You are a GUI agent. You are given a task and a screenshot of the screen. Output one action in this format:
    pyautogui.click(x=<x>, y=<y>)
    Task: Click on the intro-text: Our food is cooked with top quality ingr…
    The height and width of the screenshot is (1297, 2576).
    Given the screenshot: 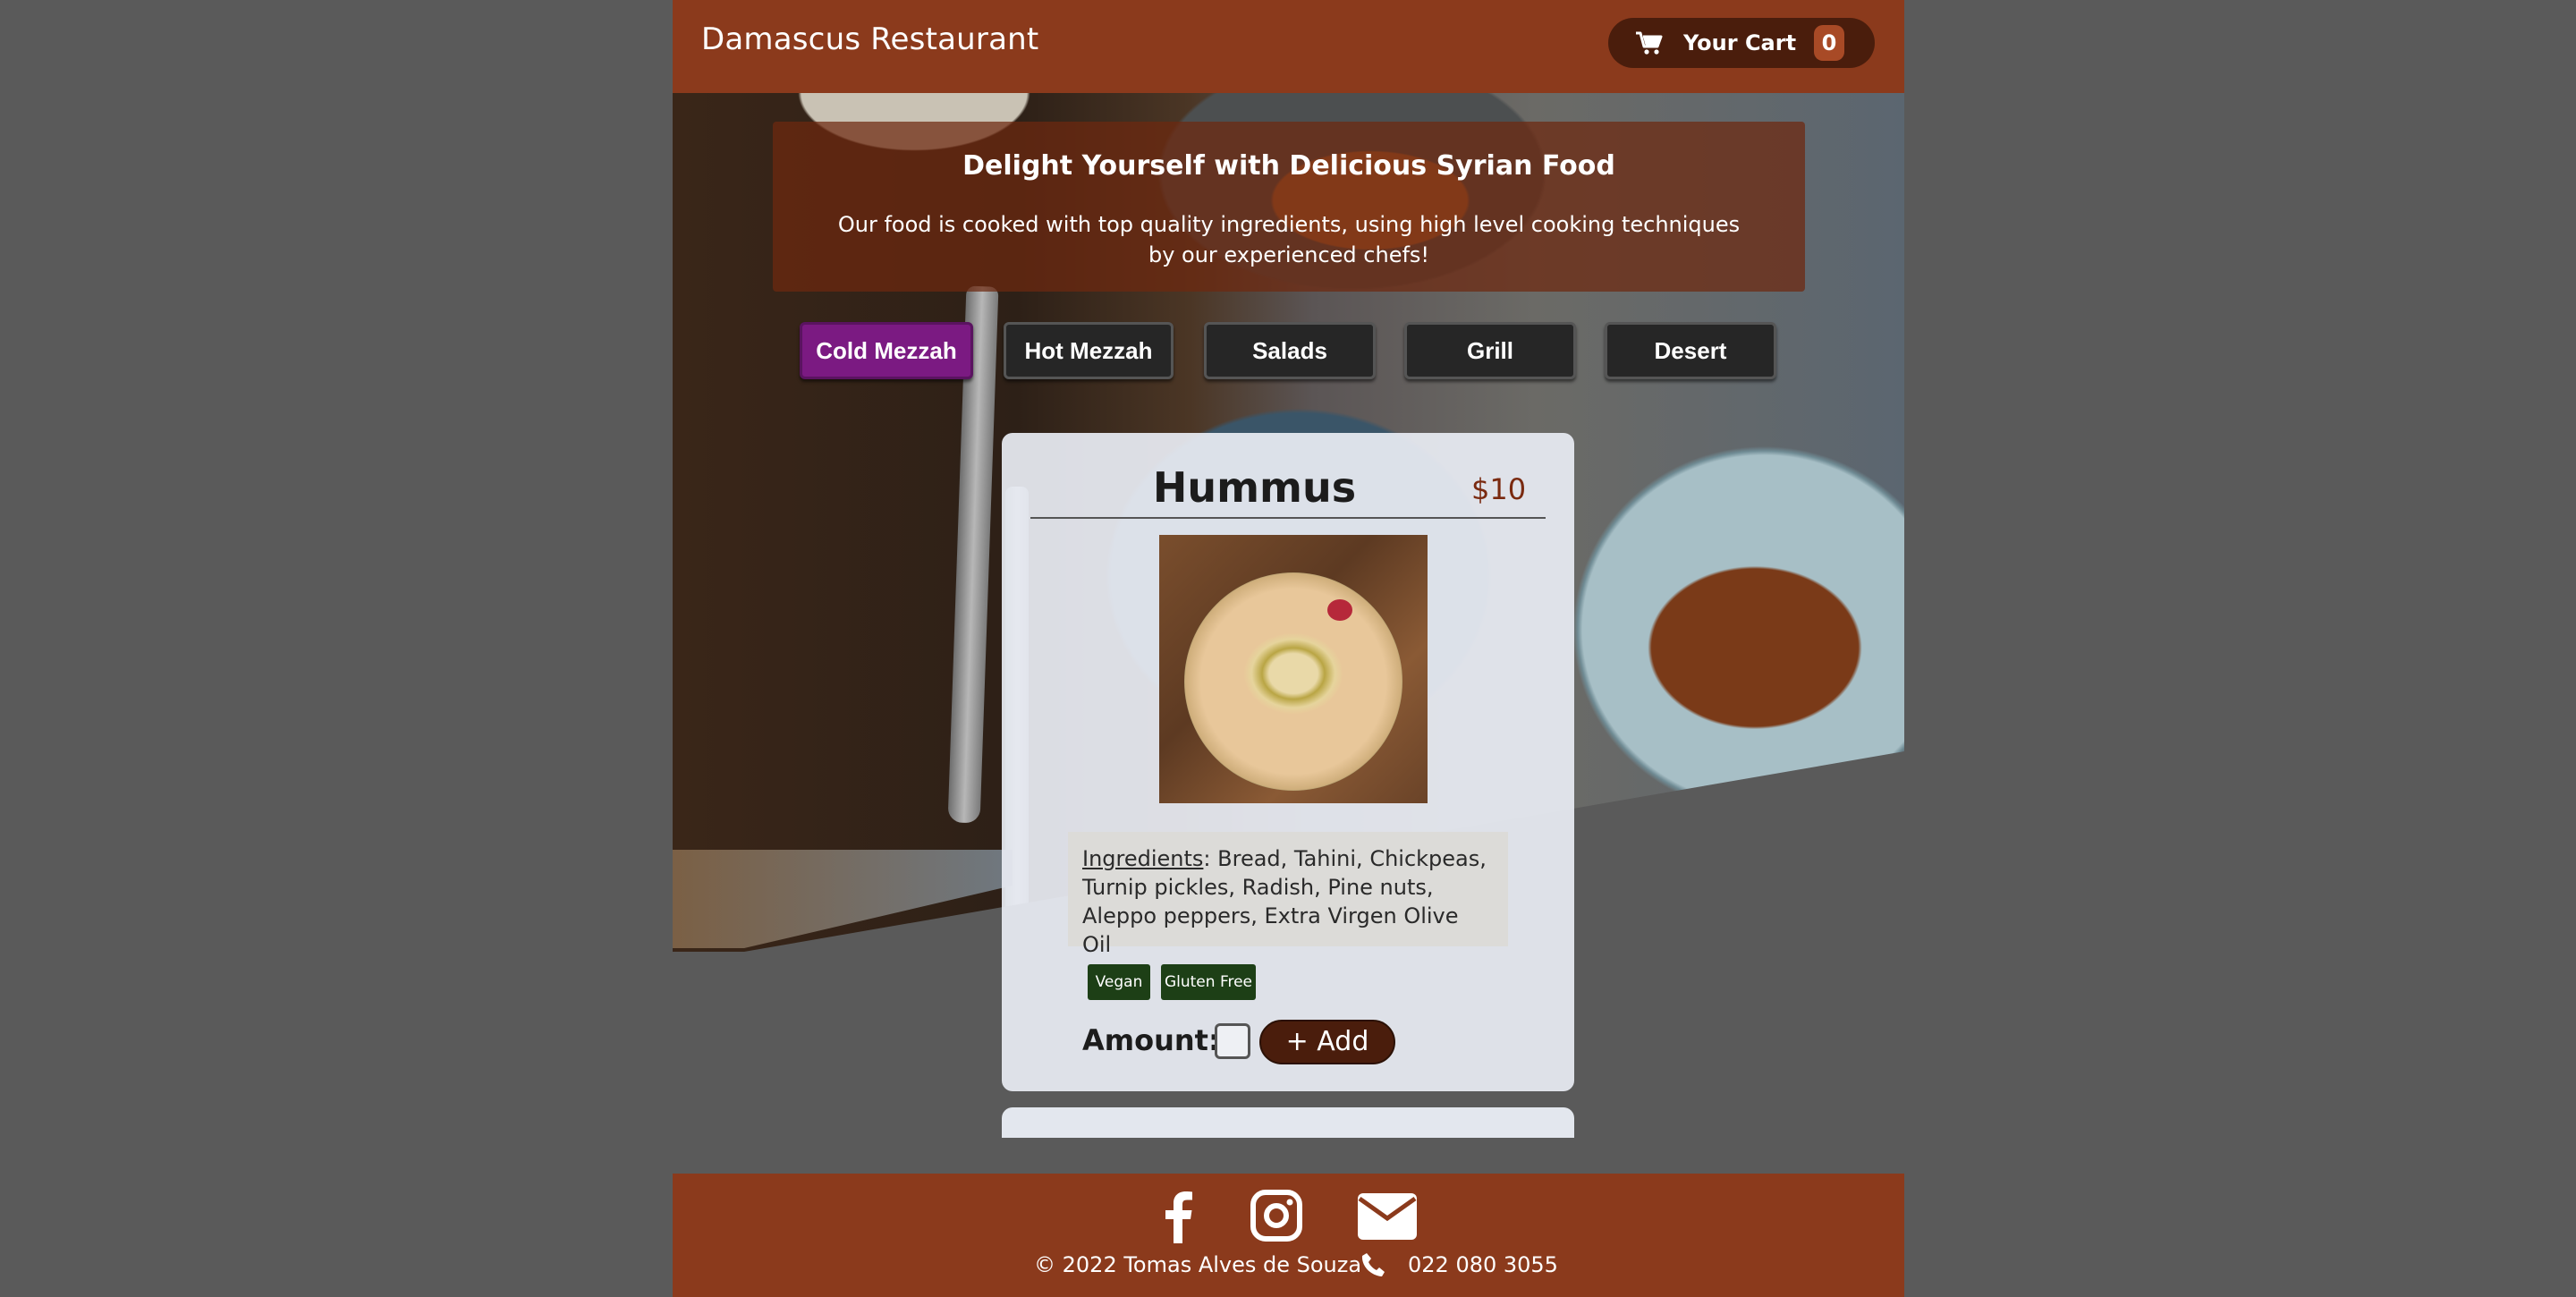 What is the action you would take?
    pyautogui.click(x=1289, y=240)
    